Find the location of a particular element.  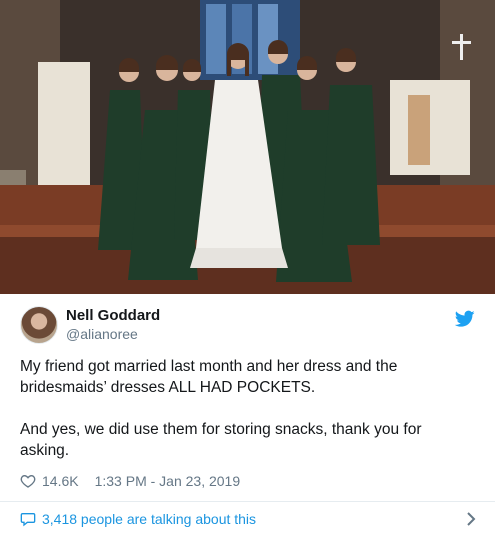

conversation-count: 3,418 people are talking about this is located at coordinates (149, 519).